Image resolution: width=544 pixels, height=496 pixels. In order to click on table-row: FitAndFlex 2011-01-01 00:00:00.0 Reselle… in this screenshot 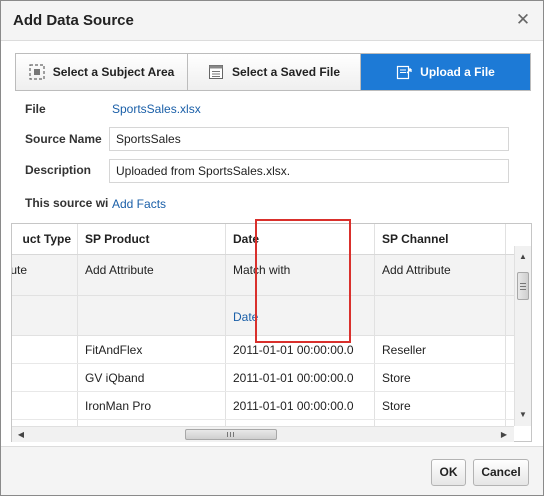, I will do `click(271, 350)`.